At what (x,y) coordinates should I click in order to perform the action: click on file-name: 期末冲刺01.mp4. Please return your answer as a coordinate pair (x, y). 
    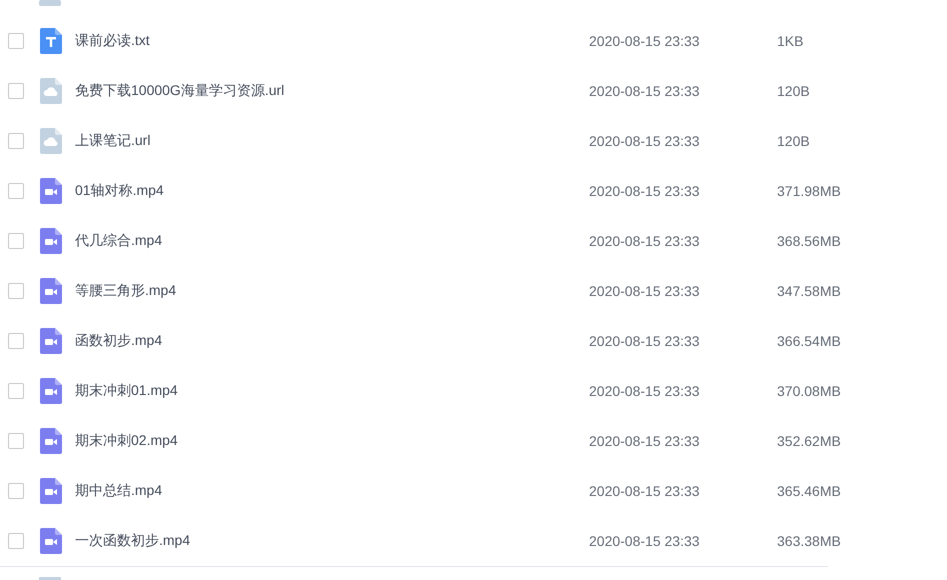
    Looking at the image, I should click on (332, 391).